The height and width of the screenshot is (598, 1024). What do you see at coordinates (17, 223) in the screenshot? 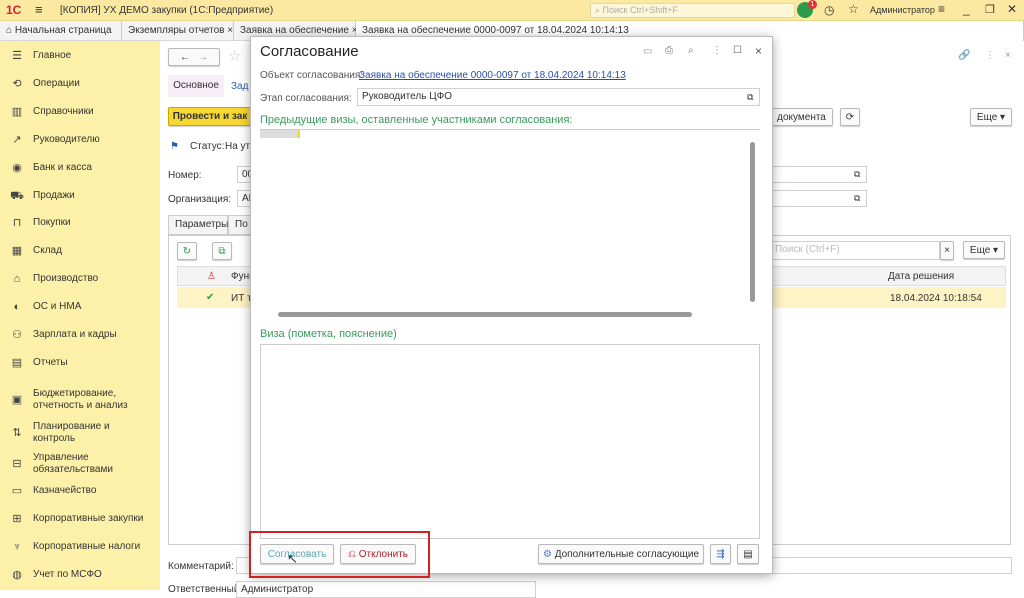
I see `basket-icon: ⊓` at bounding box center [17, 223].